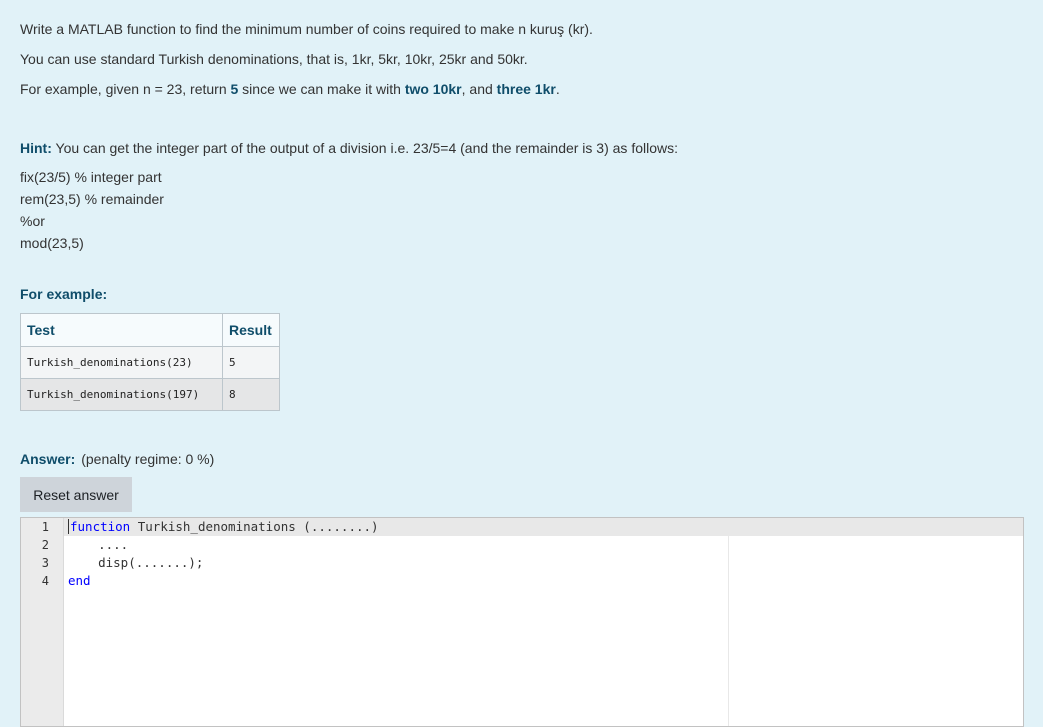 The image size is (1043, 727). Describe the element at coordinates (42, 622) in the screenshot. I see `editor-gutter: 1 2 3 4` at that location.